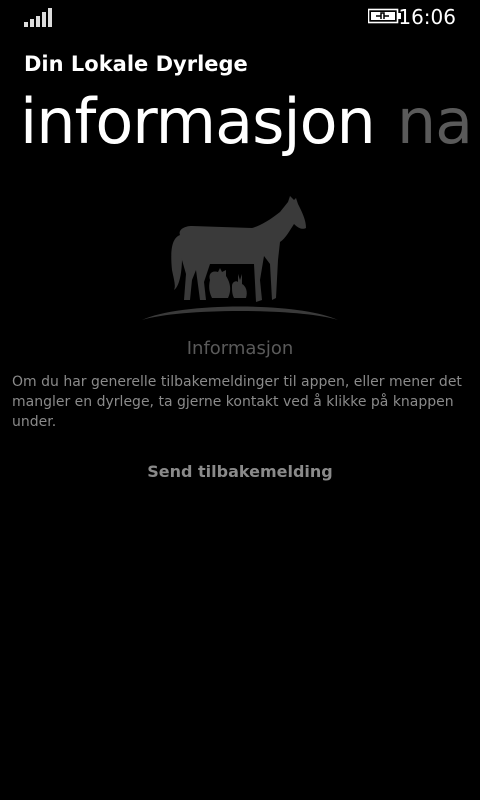  I want to click on battery-charging-icon, so click(384, 16).